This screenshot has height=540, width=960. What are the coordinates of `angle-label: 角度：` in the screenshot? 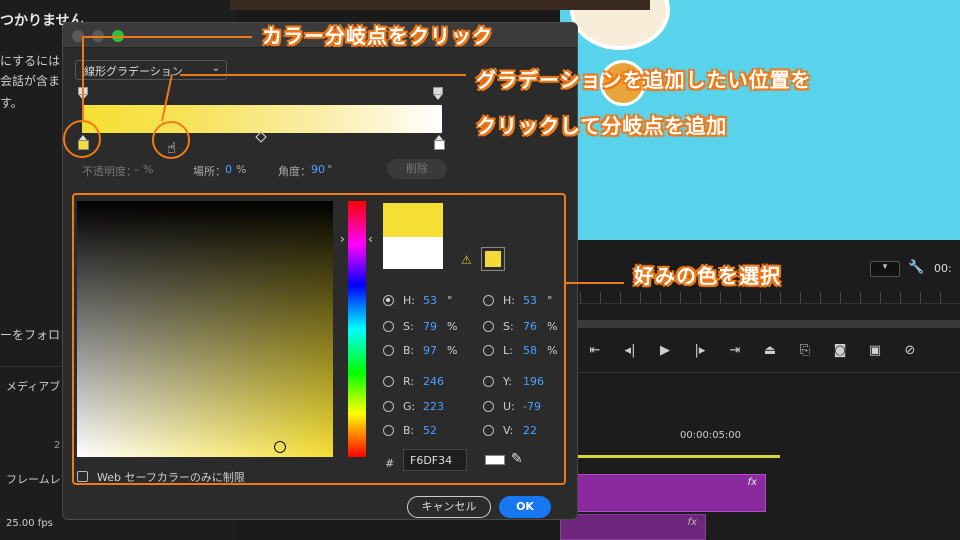 It's located at (294, 171).